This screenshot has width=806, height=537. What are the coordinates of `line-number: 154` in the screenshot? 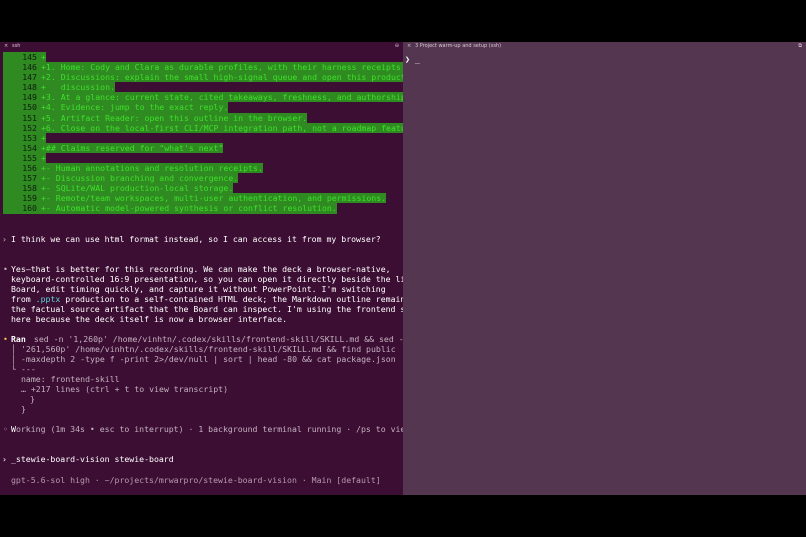 It's located at (29, 147).